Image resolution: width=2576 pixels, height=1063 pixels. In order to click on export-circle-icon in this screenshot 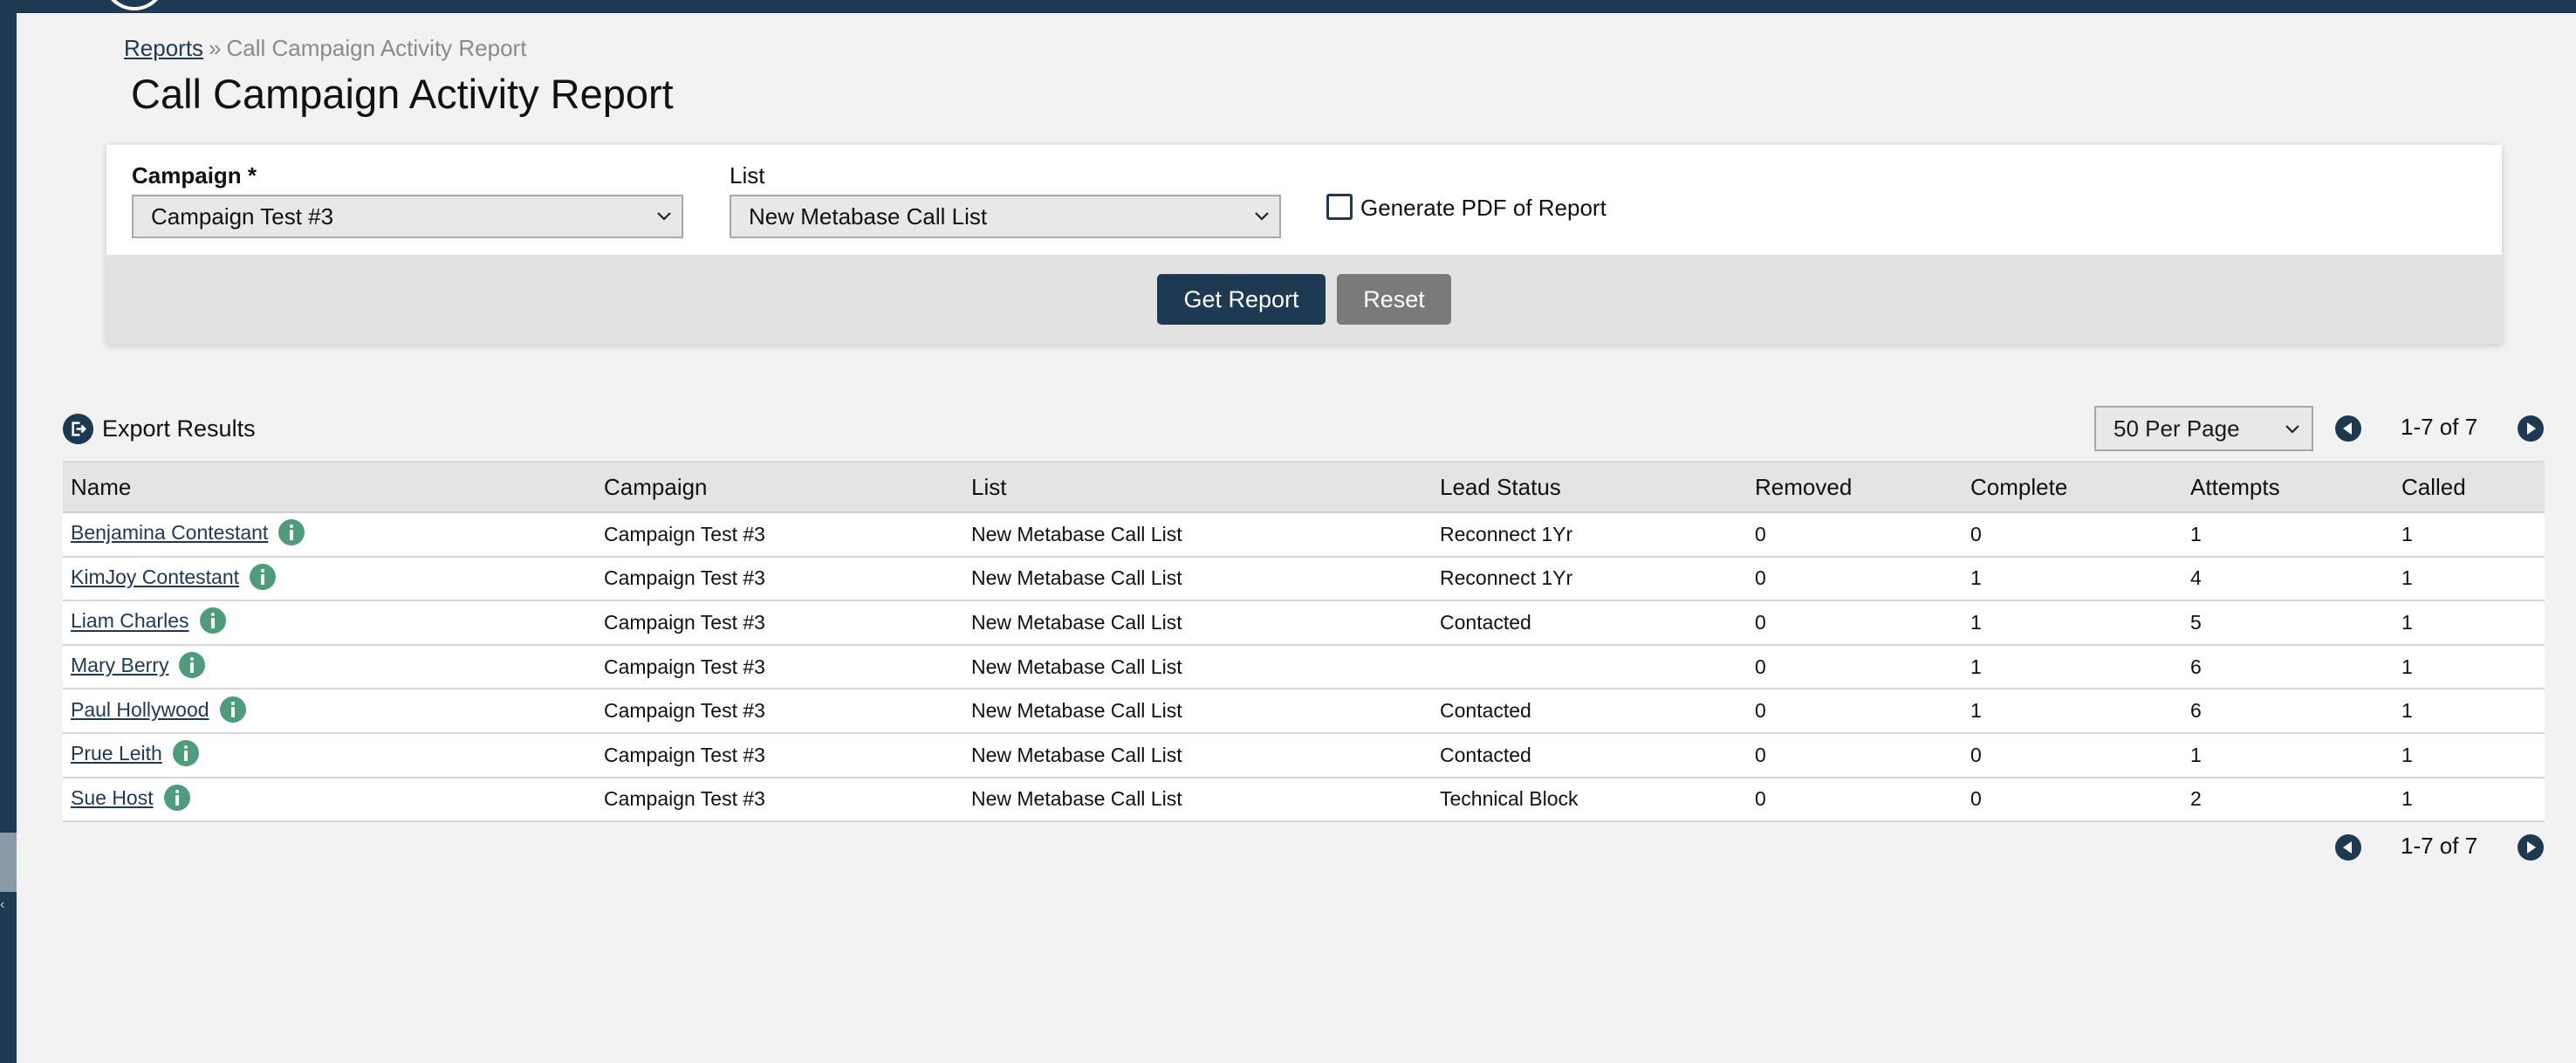, I will do `click(78, 429)`.